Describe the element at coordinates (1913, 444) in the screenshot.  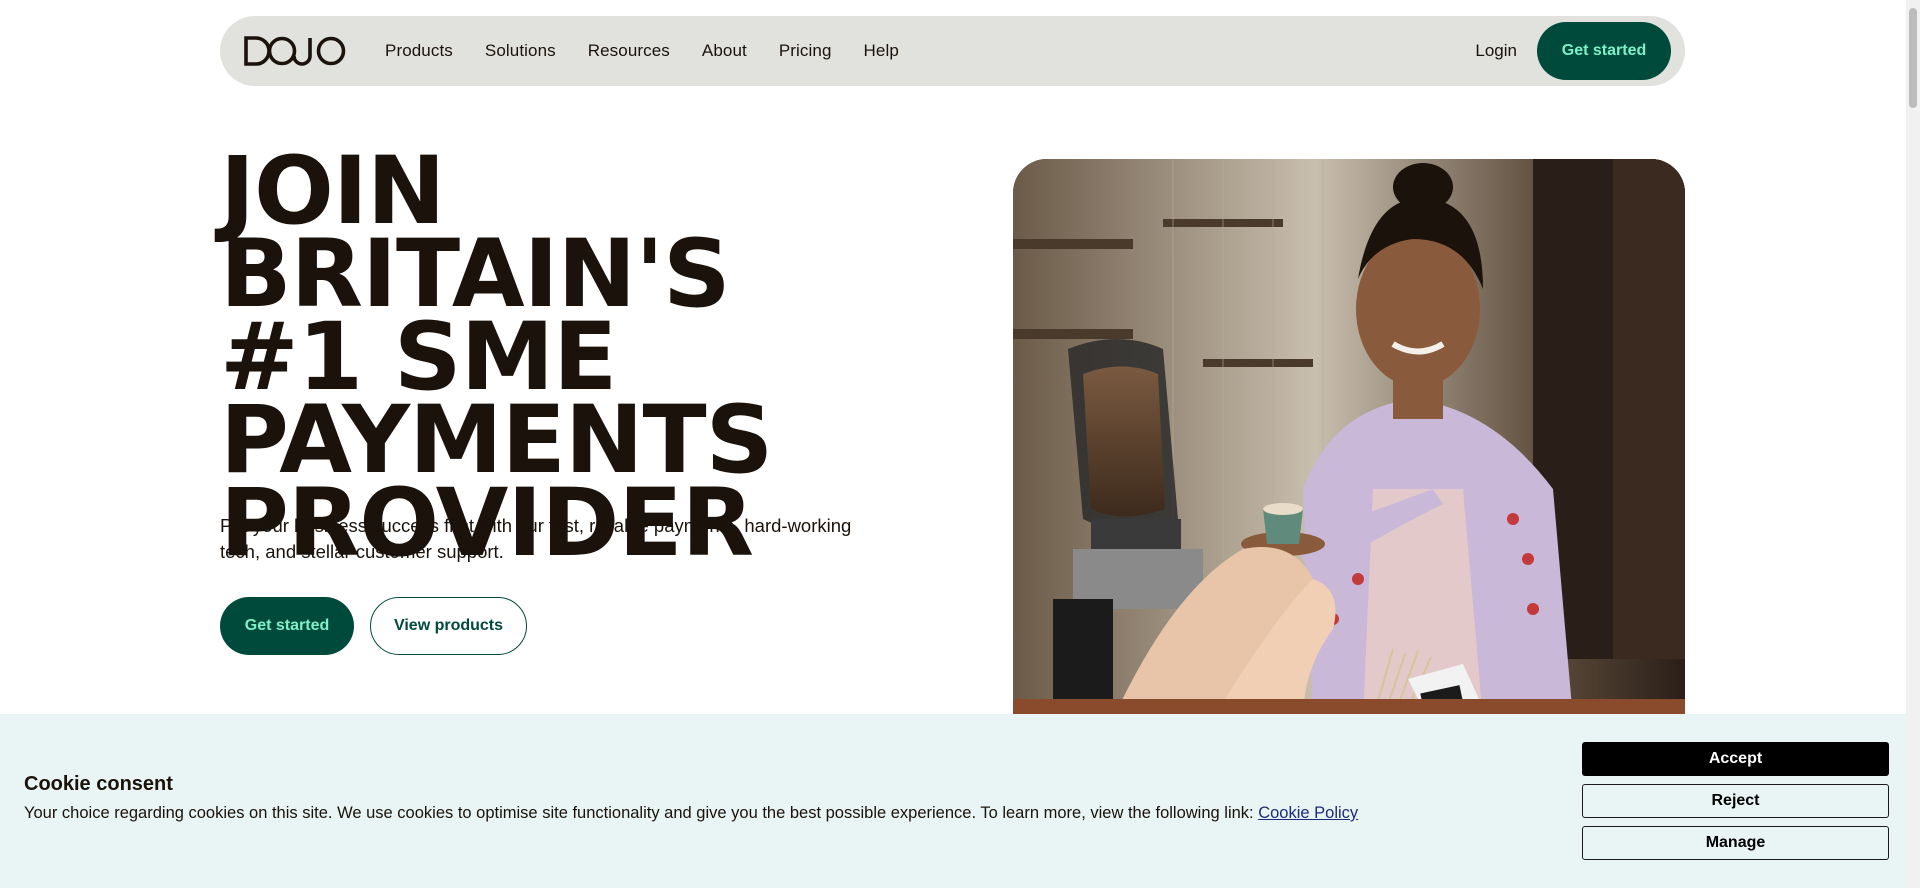
I see `page-scrollbar` at that location.